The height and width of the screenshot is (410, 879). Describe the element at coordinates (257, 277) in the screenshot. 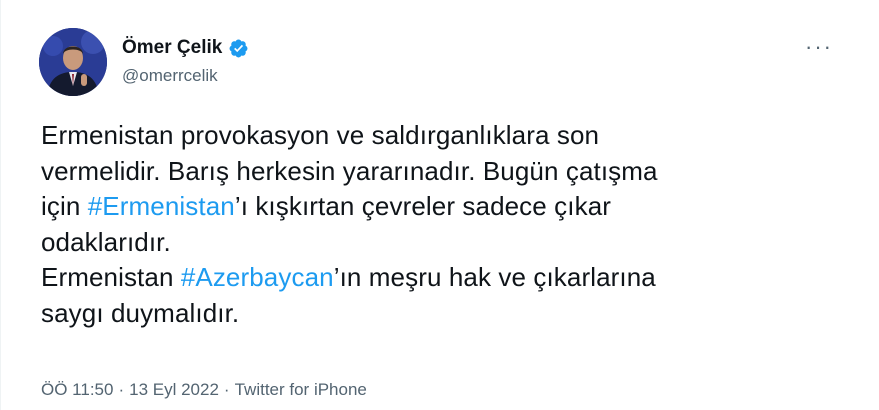

I see `hashtag-link: #Azerbaycan` at that location.